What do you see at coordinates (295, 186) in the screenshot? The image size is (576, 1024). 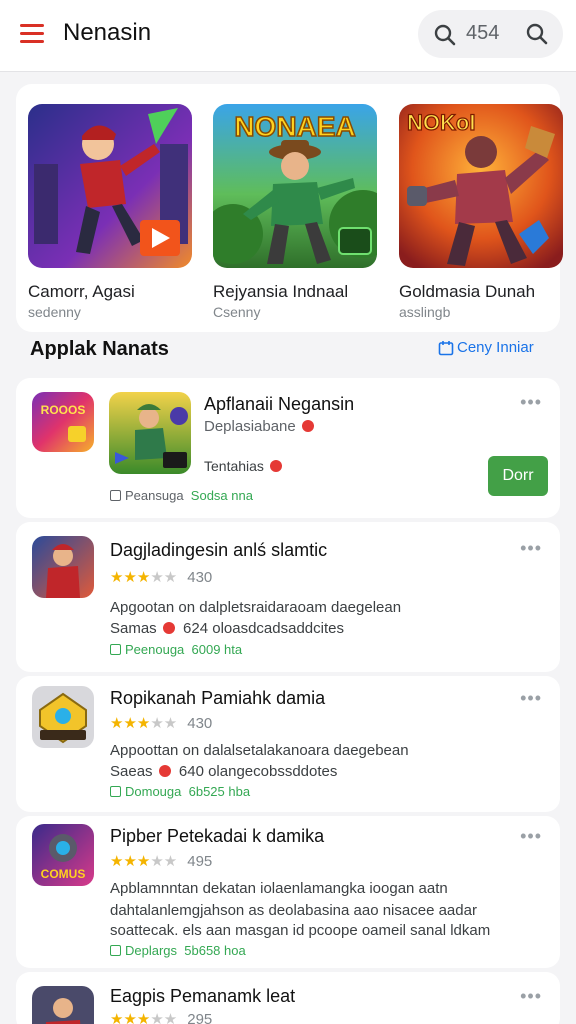 I see `featured-game-art: NONAEA` at bounding box center [295, 186].